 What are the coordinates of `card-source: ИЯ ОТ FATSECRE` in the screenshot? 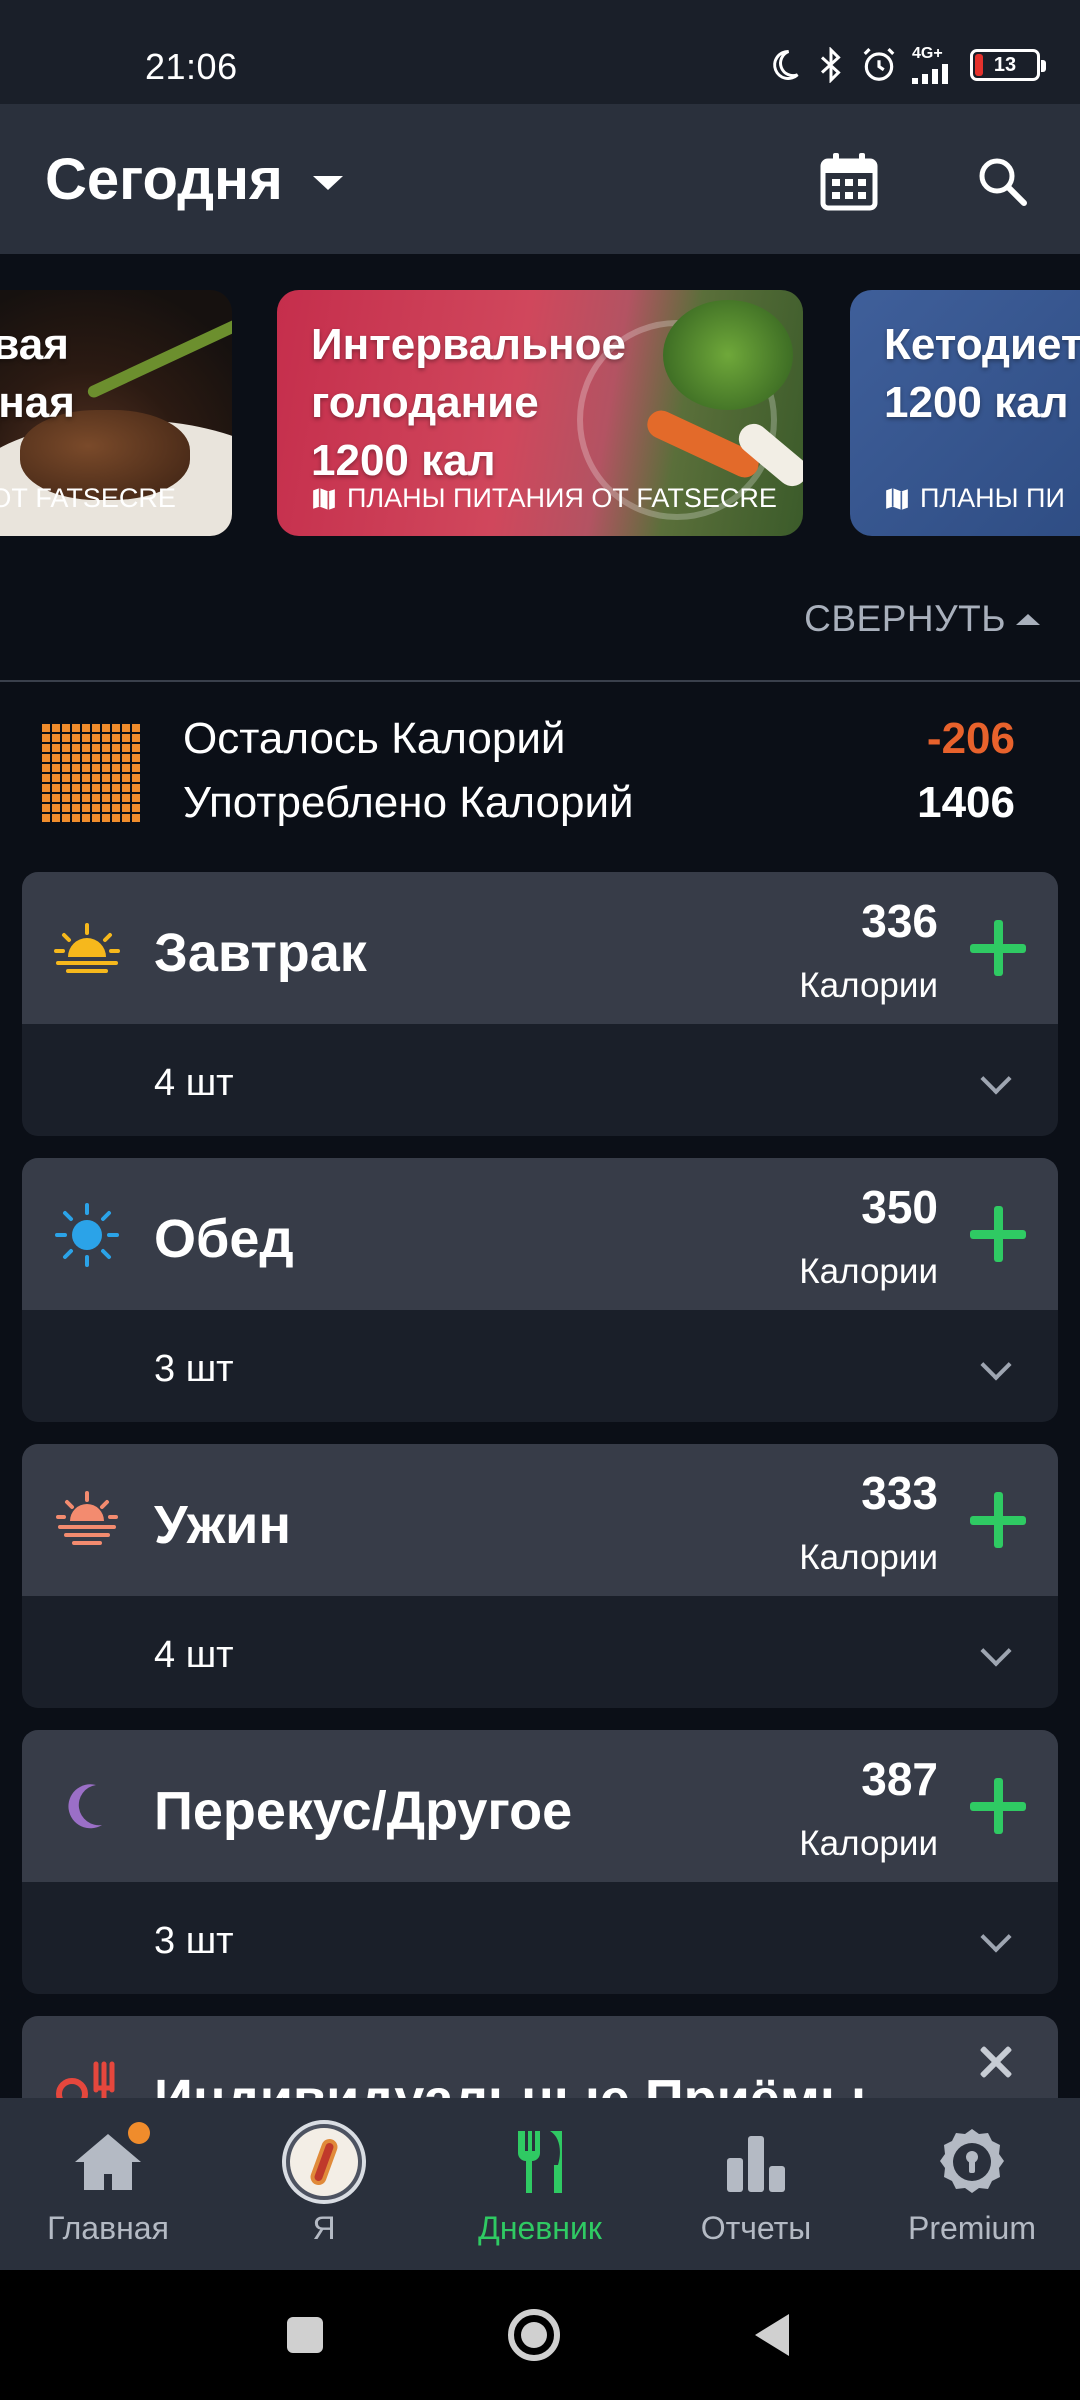 It's located at (88, 498).